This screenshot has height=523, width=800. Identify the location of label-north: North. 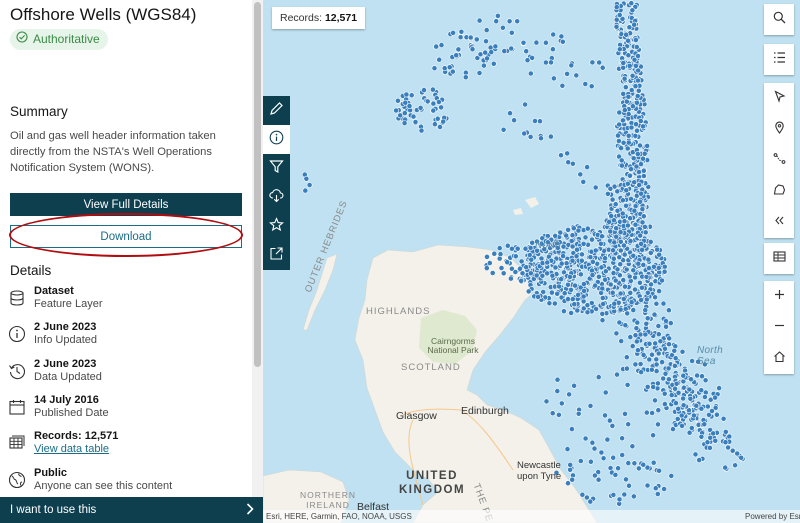
(548, 245).